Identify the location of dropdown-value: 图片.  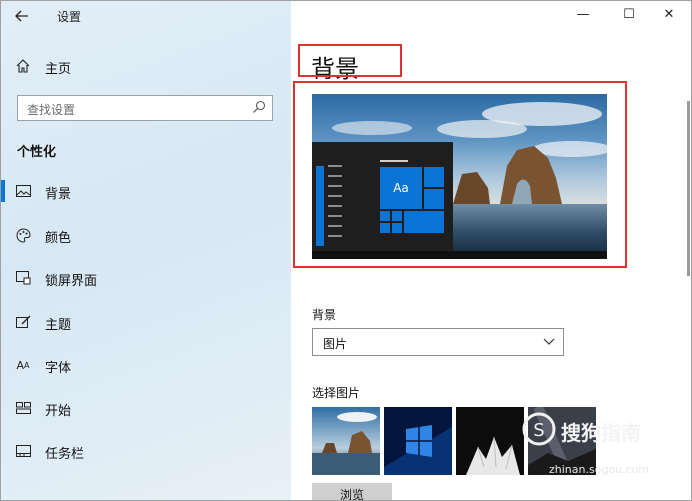
(335, 344).